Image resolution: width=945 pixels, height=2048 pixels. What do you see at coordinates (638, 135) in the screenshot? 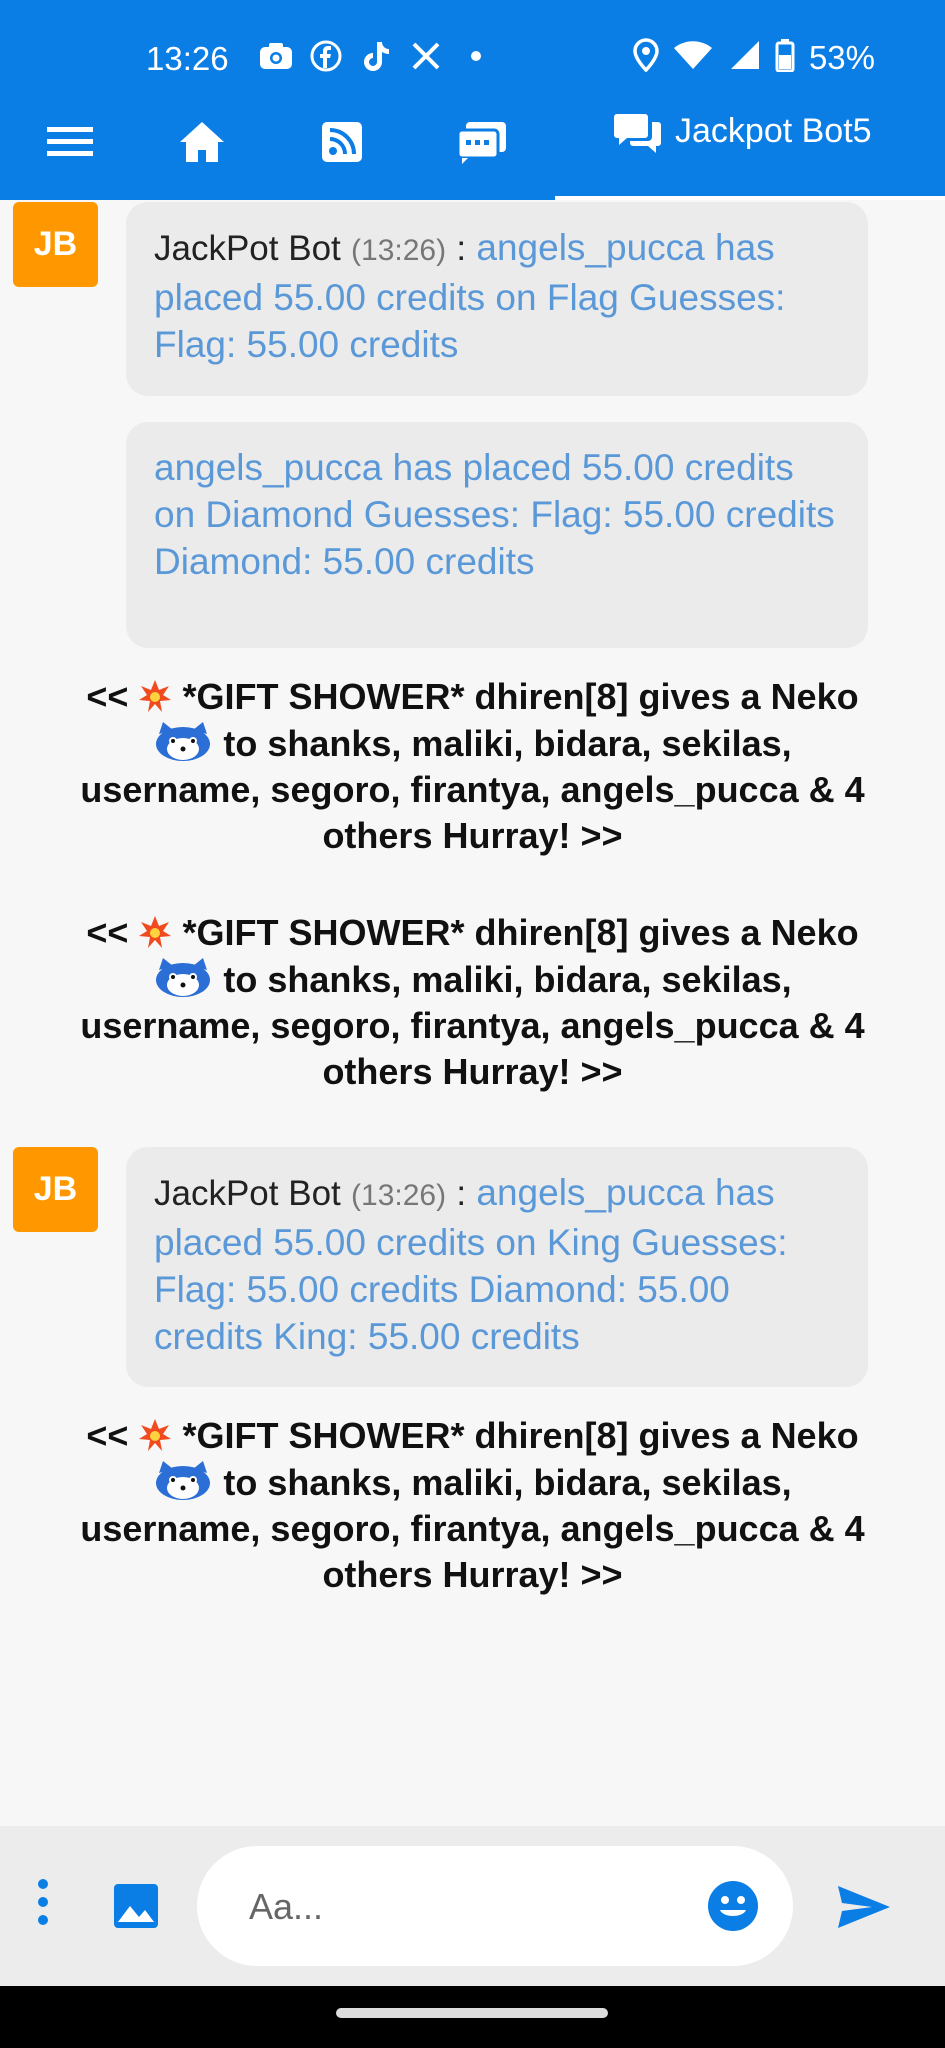
I see `chat-bubbles-icon` at bounding box center [638, 135].